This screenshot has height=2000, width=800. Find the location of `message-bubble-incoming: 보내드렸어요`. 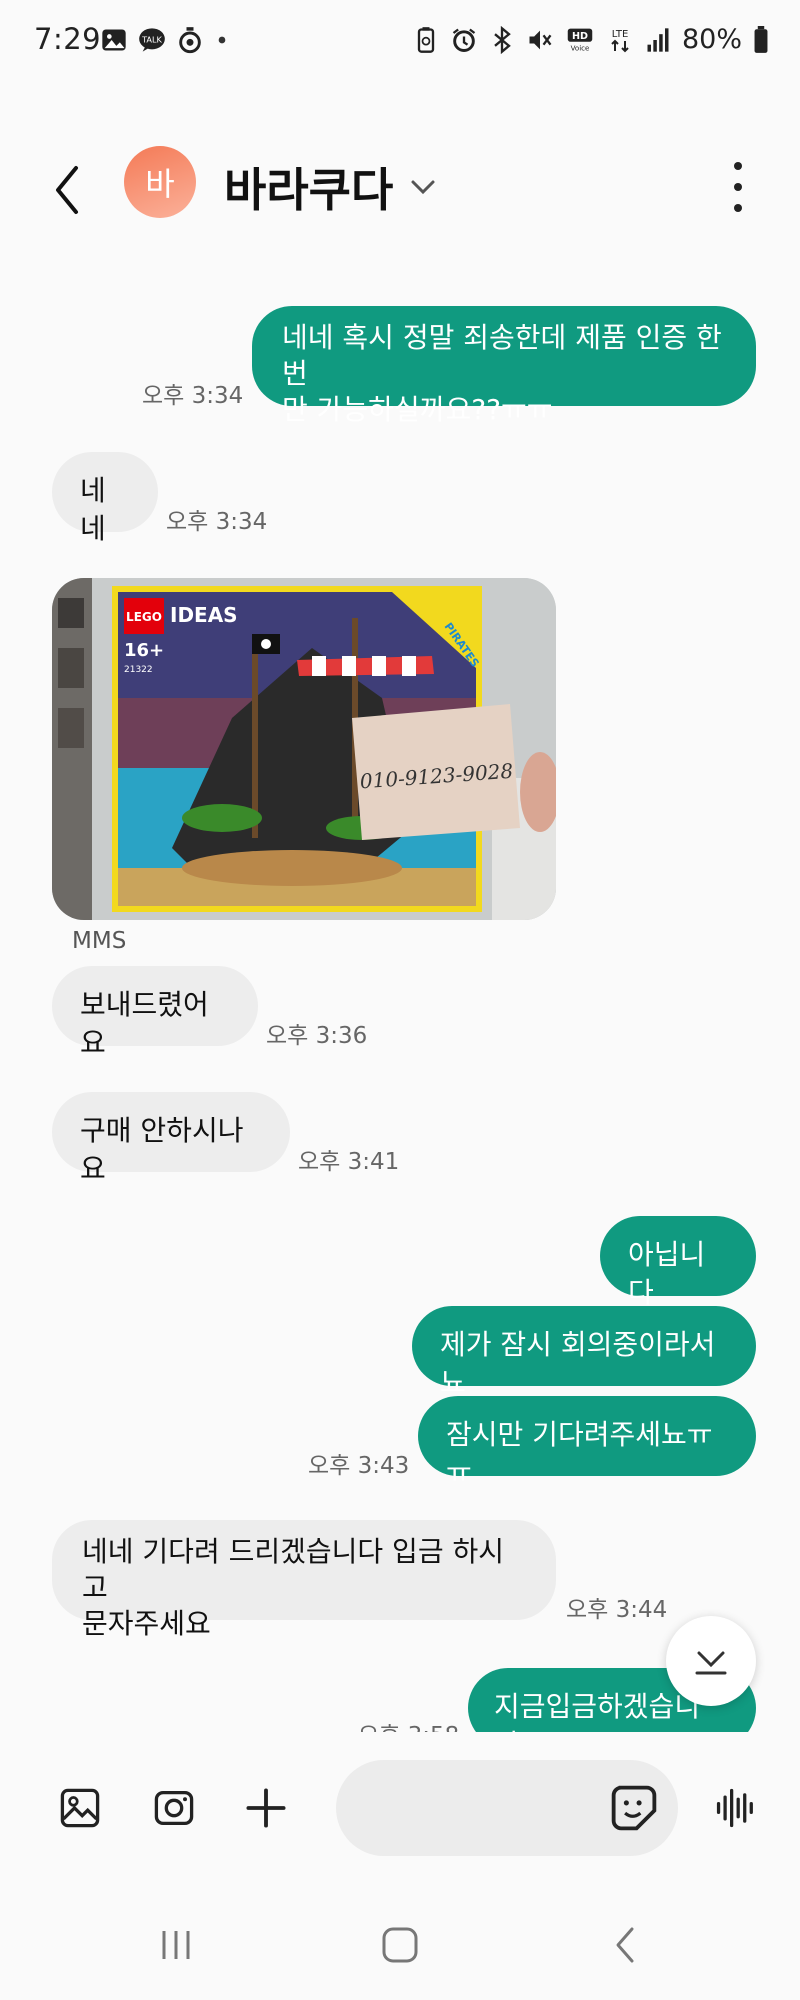

message-bubble-incoming: 보내드렸어요 is located at coordinates (155, 1012).